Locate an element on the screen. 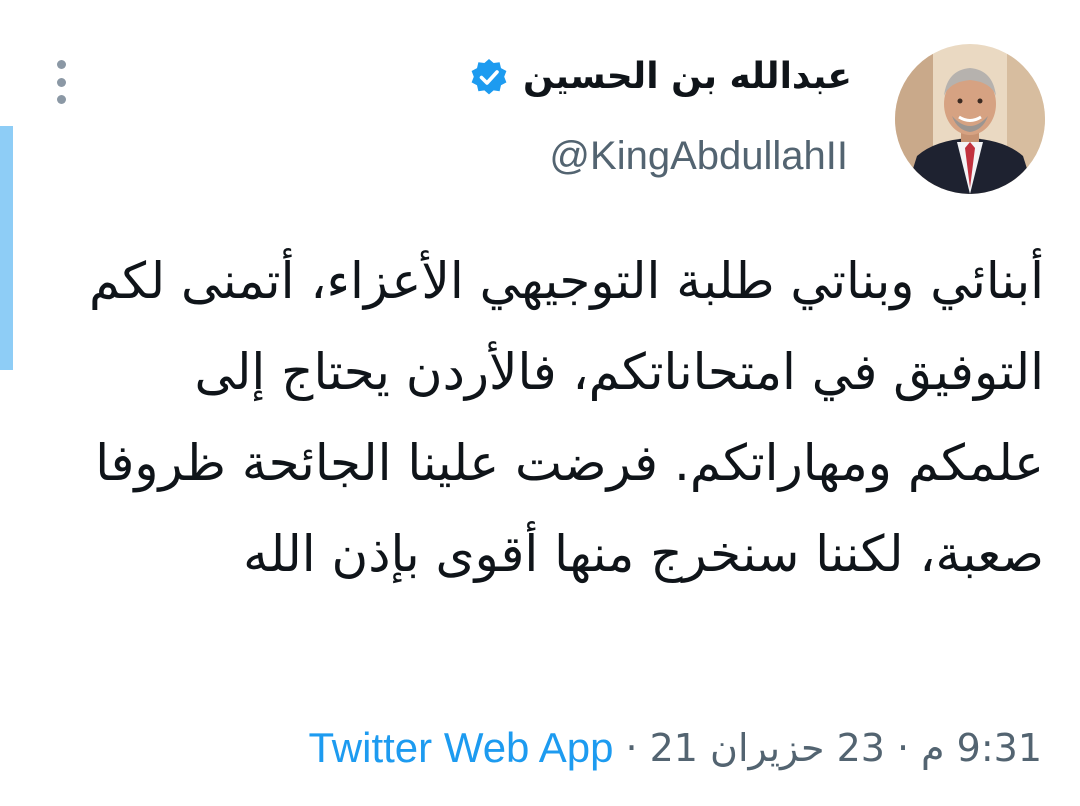 This screenshot has height=806, width=1080. more-vertical-icon is located at coordinates (61, 64).